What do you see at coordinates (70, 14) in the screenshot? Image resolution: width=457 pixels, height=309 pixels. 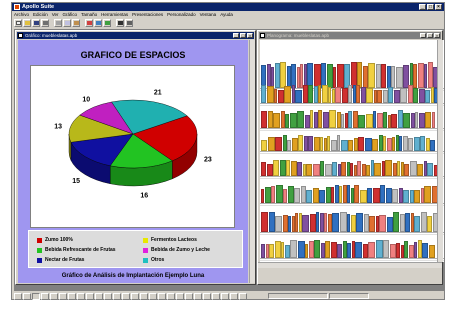 I see `menu-grafico: Gráfico` at bounding box center [70, 14].